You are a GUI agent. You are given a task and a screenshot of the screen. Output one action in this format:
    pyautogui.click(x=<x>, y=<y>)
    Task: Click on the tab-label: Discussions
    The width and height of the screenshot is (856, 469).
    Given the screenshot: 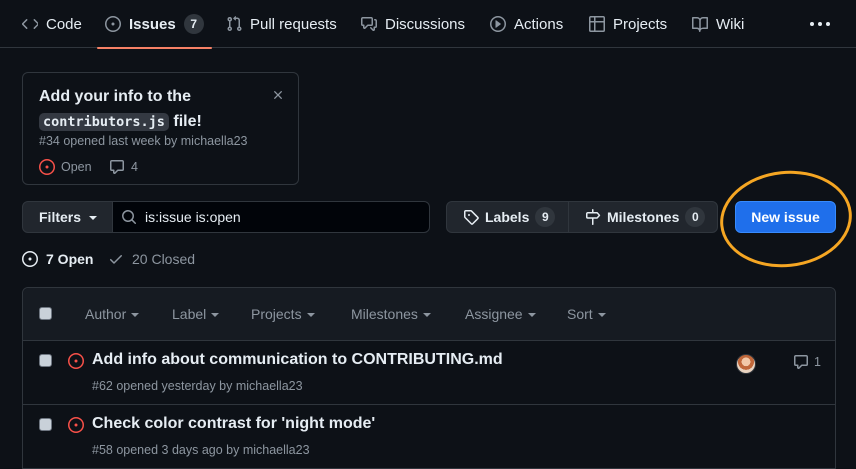 What is the action you would take?
    pyautogui.click(x=425, y=24)
    